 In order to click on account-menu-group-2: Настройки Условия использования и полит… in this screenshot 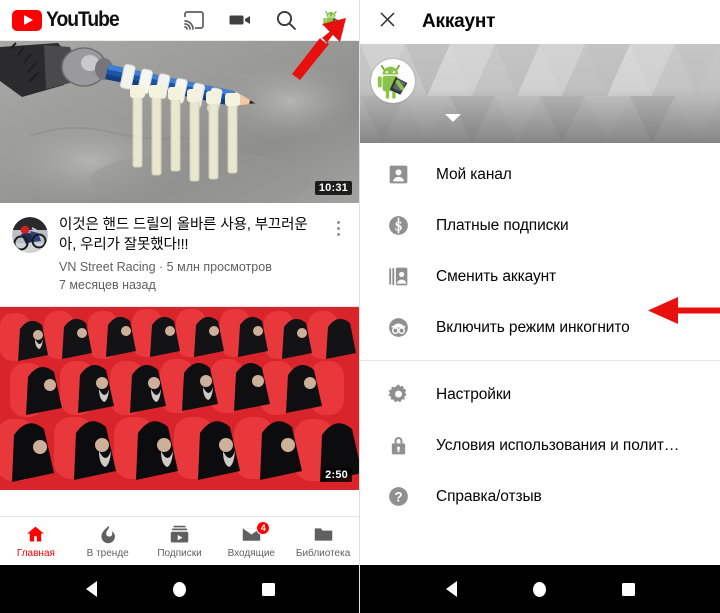, I will do `click(540, 445)`.